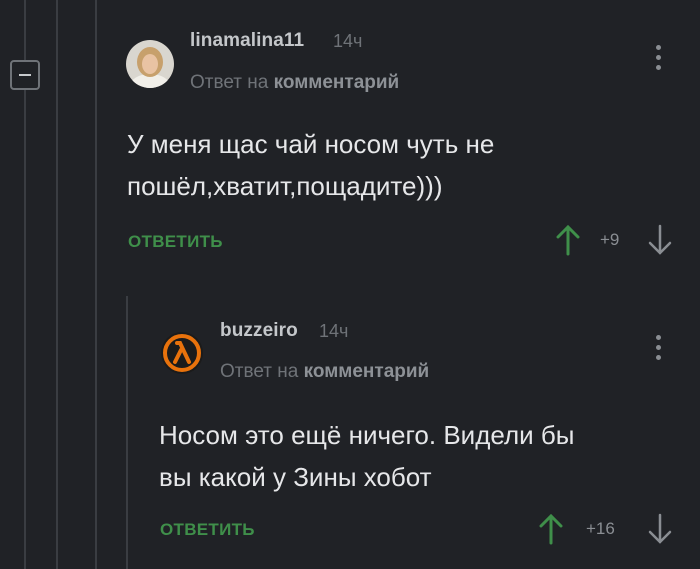  What do you see at coordinates (285, 186) in the screenshot?
I see `comment-text-line: пошёл,хватит,пощадите)))` at bounding box center [285, 186].